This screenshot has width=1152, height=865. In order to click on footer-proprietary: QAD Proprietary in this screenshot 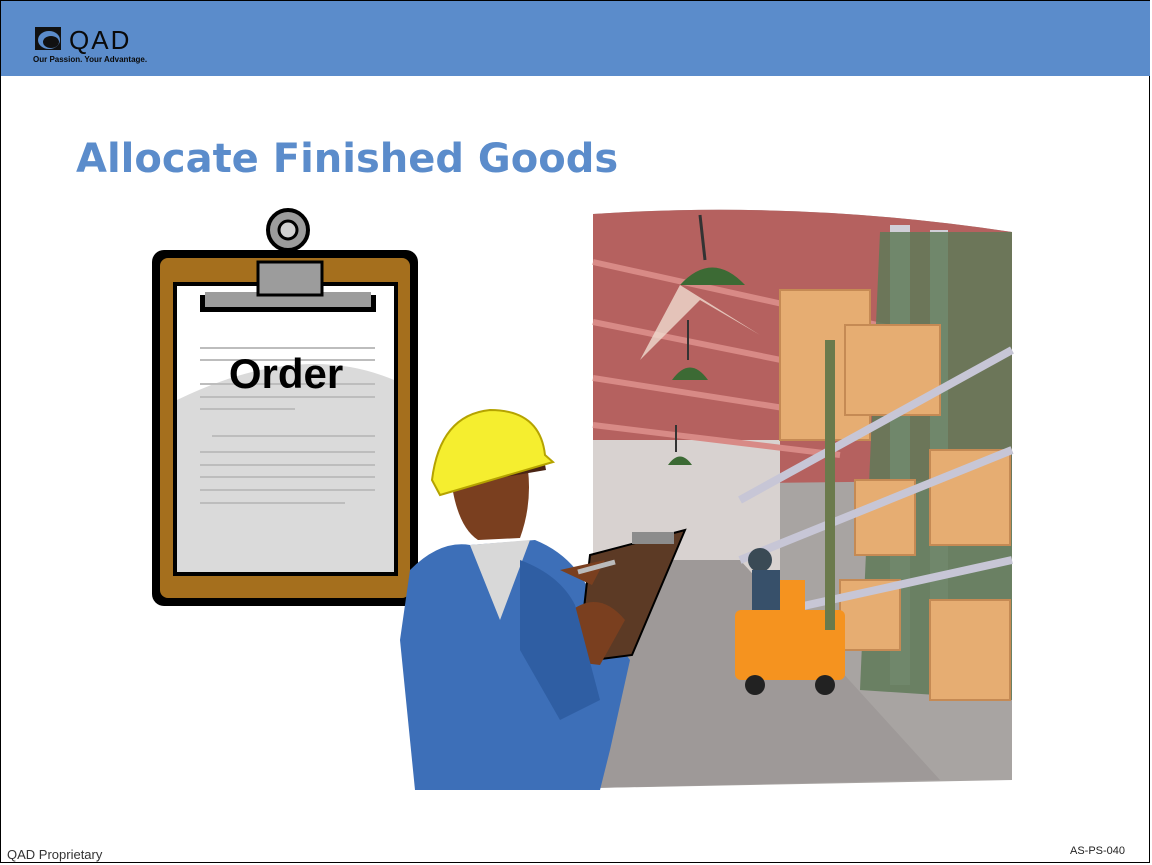, I will do `click(55, 854)`.